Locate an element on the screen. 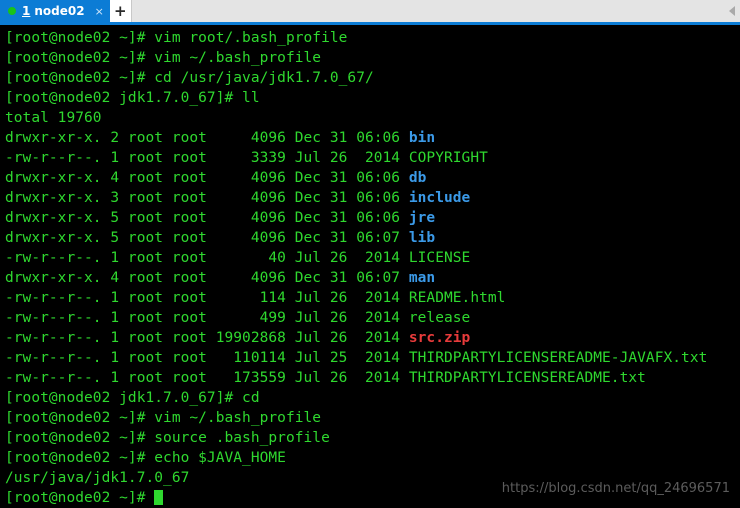 This screenshot has height=508, width=740. tab-index-label: 1 is located at coordinates (26, 11).